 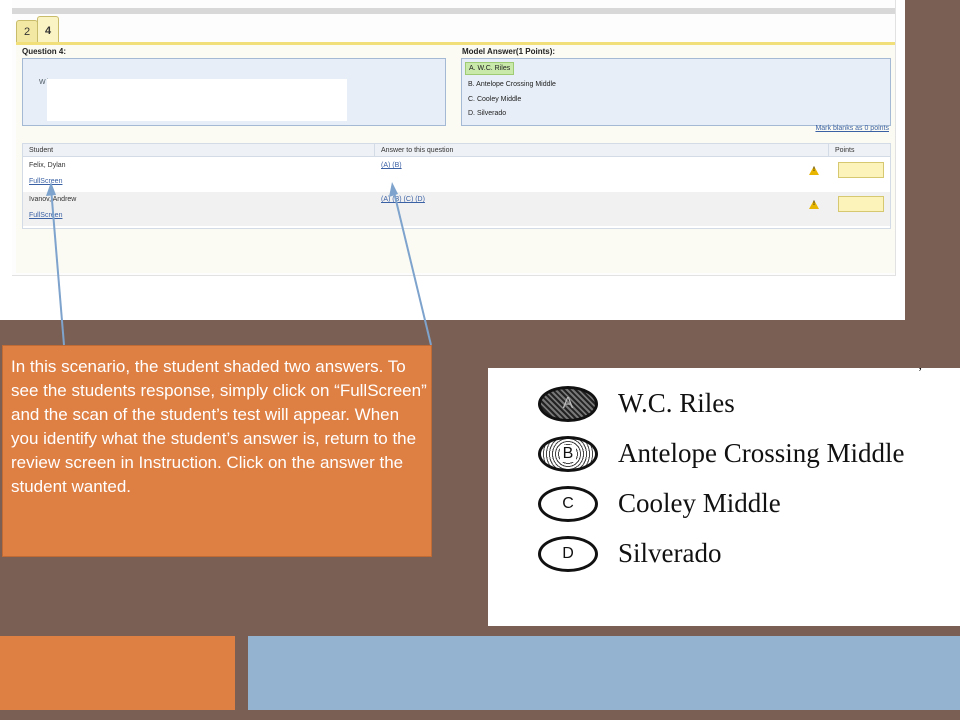 What do you see at coordinates (199, 150) in the screenshot?
I see `header-student: Student` at bounding box center [199, 150].